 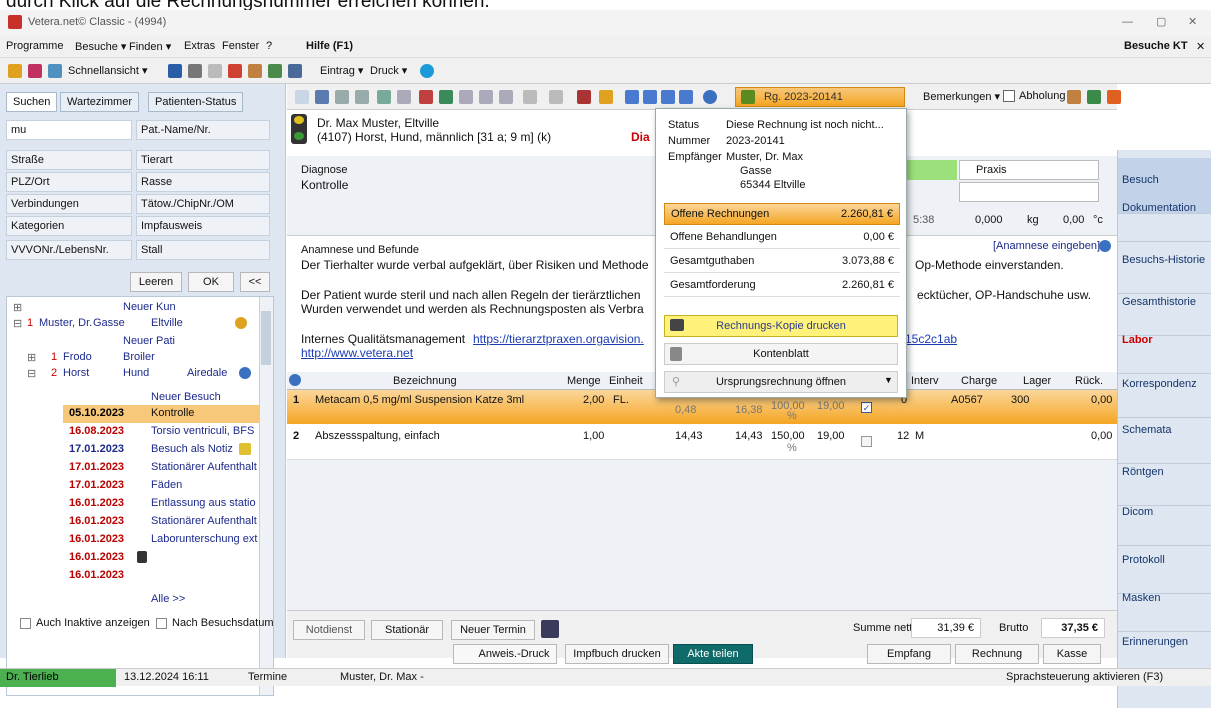 I want to click on empfang-button: Empfang, so click(x=909, y=654).